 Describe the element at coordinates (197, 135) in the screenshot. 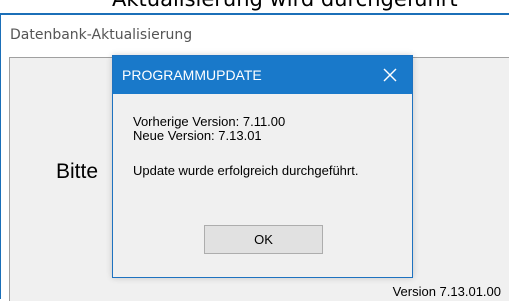

I see `new-version-text: Neue Version: 7.13.01` at that location.